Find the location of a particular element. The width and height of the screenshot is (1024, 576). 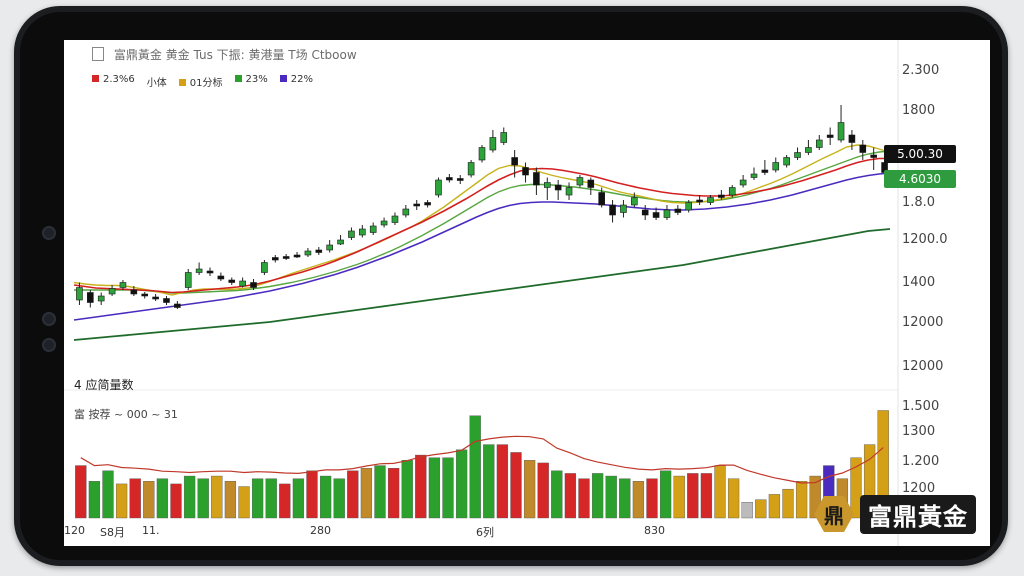

x-tick: 11. is located at coordinates (151, 530).